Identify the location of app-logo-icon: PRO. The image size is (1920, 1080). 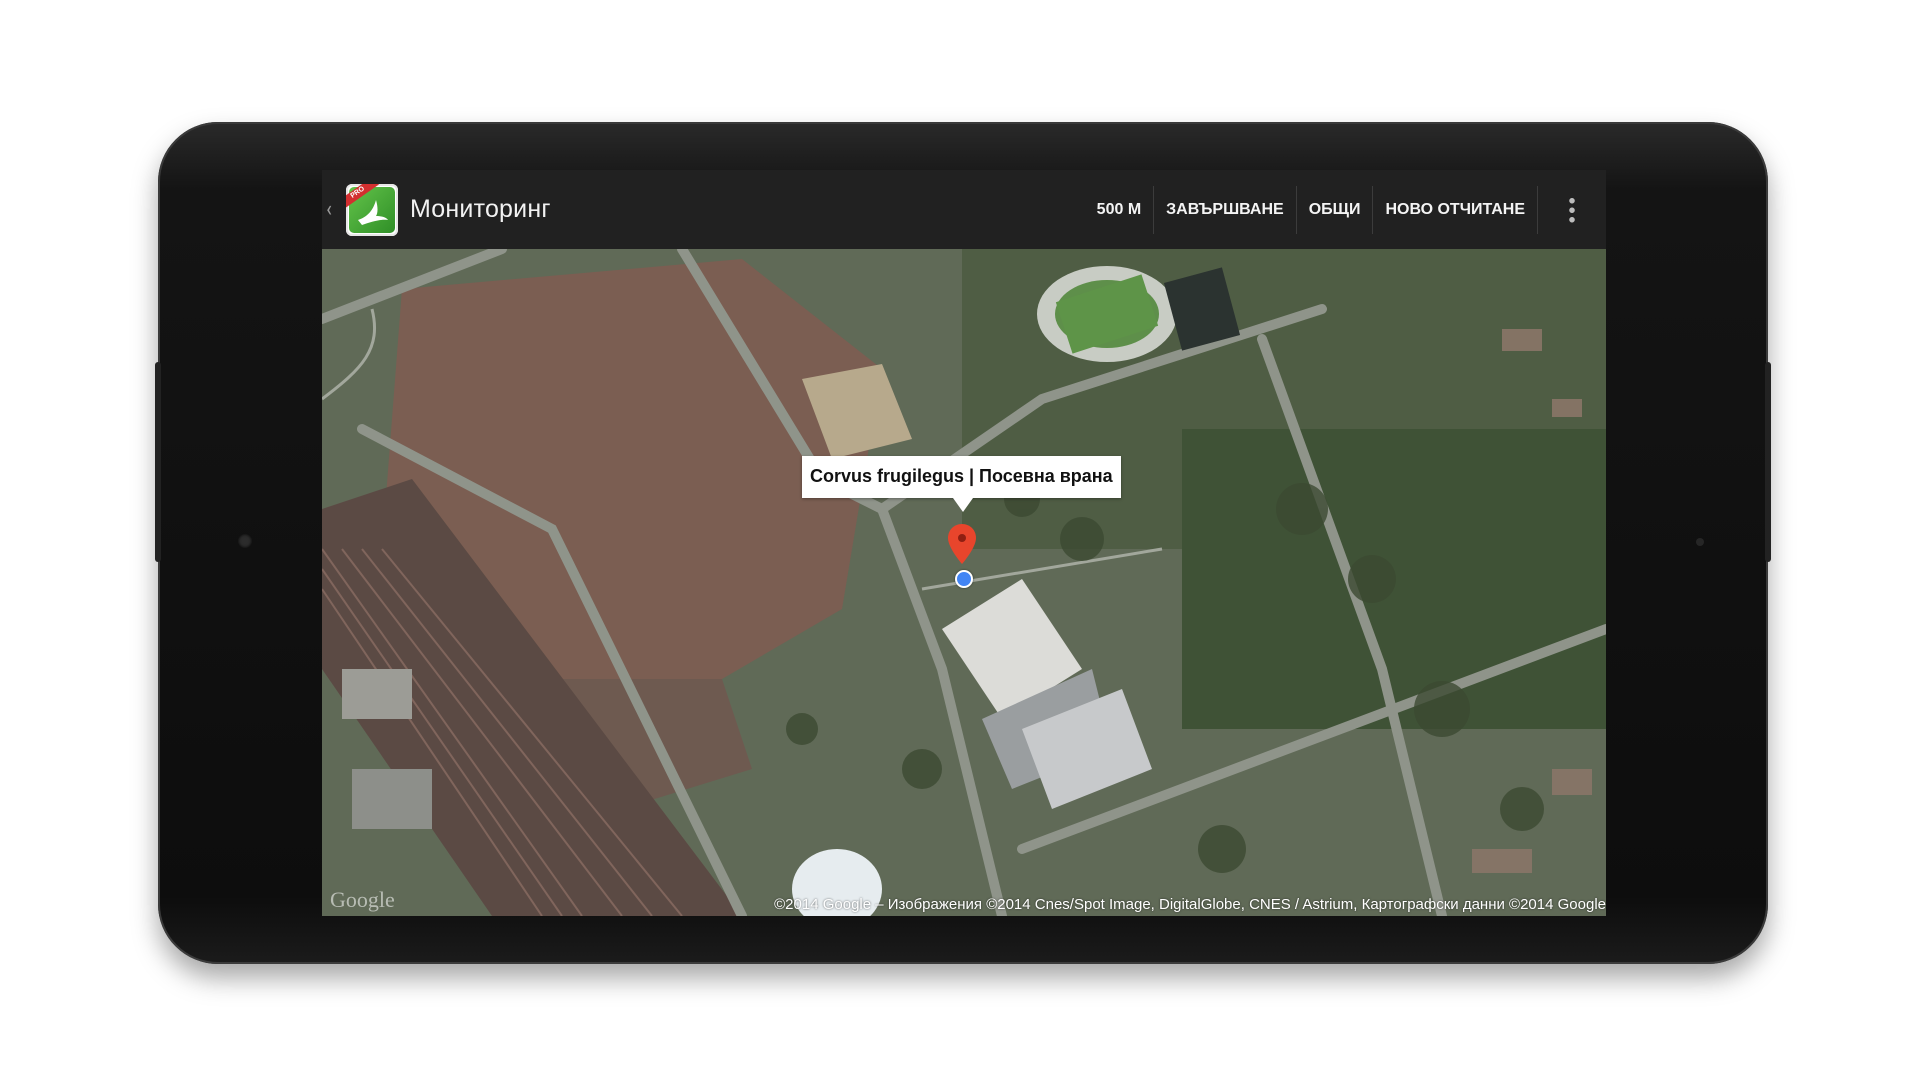
(372, 209).